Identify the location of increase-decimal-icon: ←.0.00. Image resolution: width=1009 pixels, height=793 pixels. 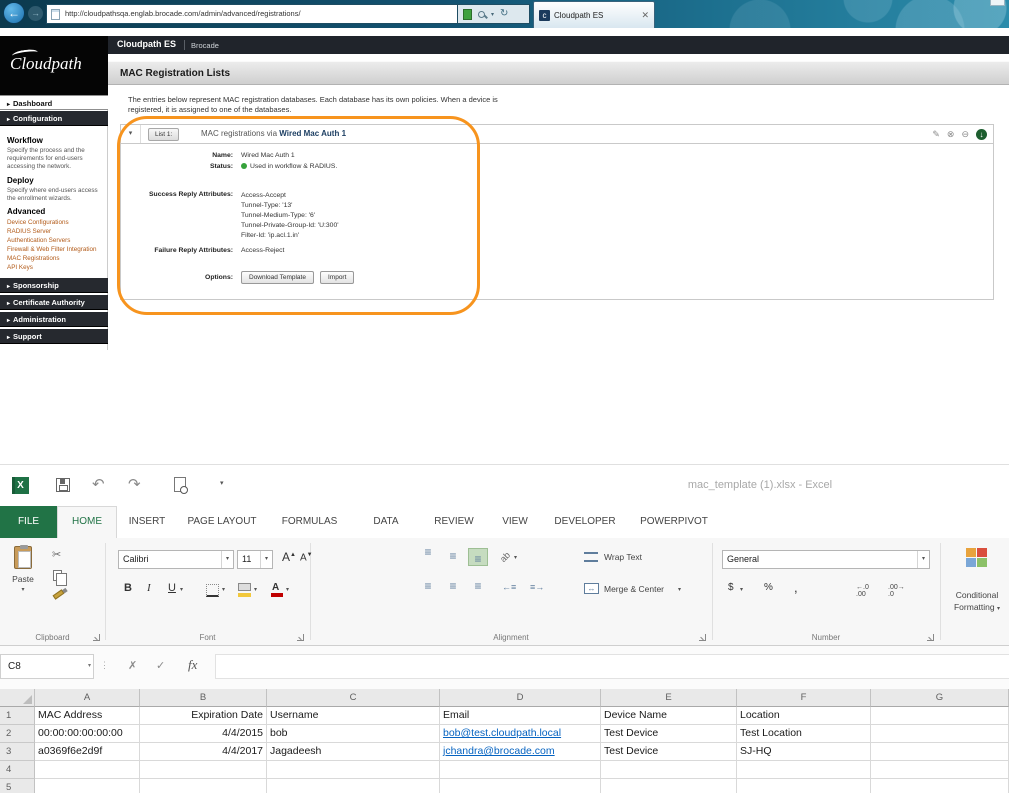
(862, 591).